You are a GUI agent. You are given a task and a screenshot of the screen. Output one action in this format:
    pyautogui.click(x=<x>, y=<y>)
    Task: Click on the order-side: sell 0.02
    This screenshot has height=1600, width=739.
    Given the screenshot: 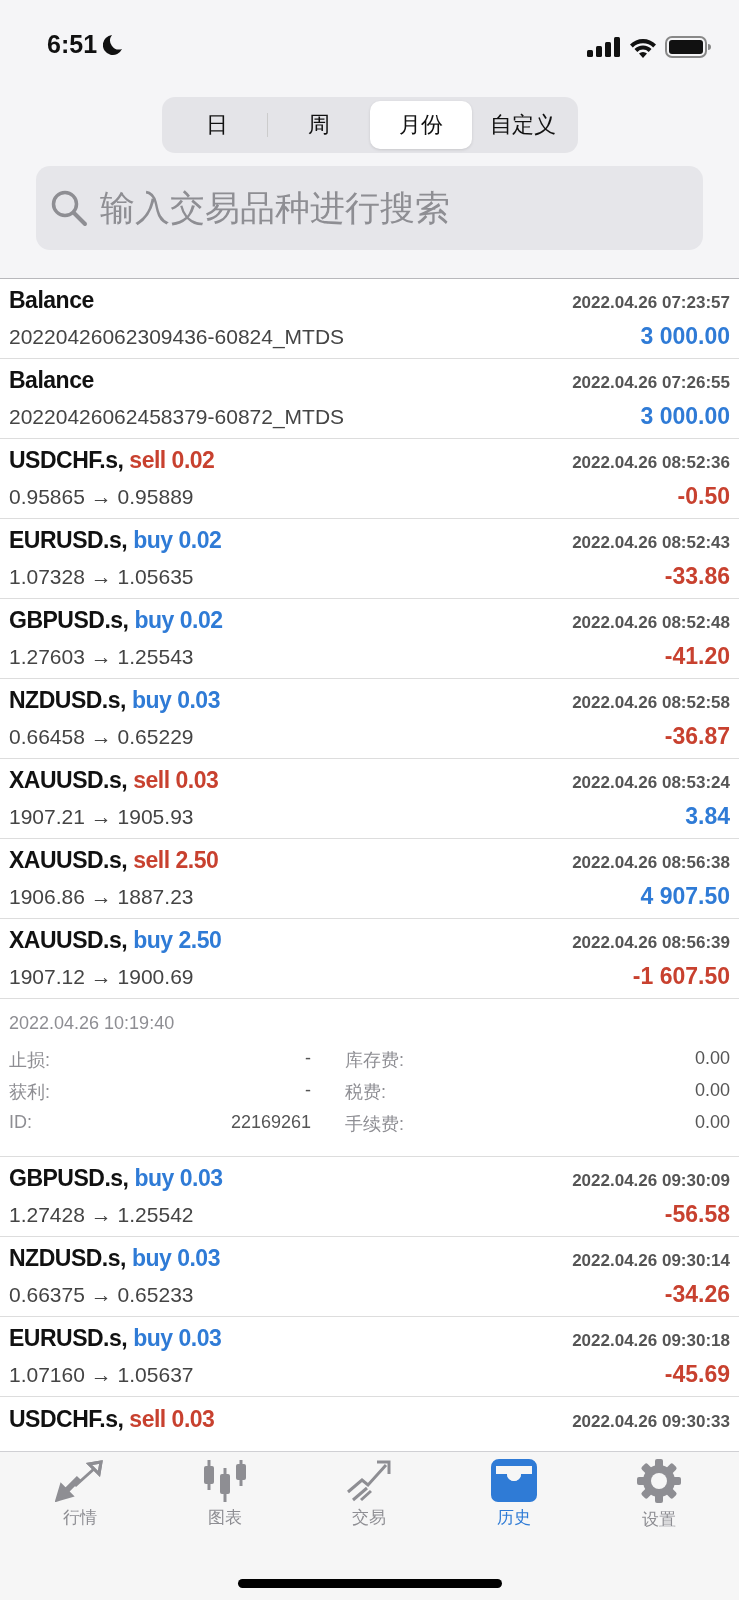 What is the action you would take?
    pyautogui.click(x=172, y=460)
    